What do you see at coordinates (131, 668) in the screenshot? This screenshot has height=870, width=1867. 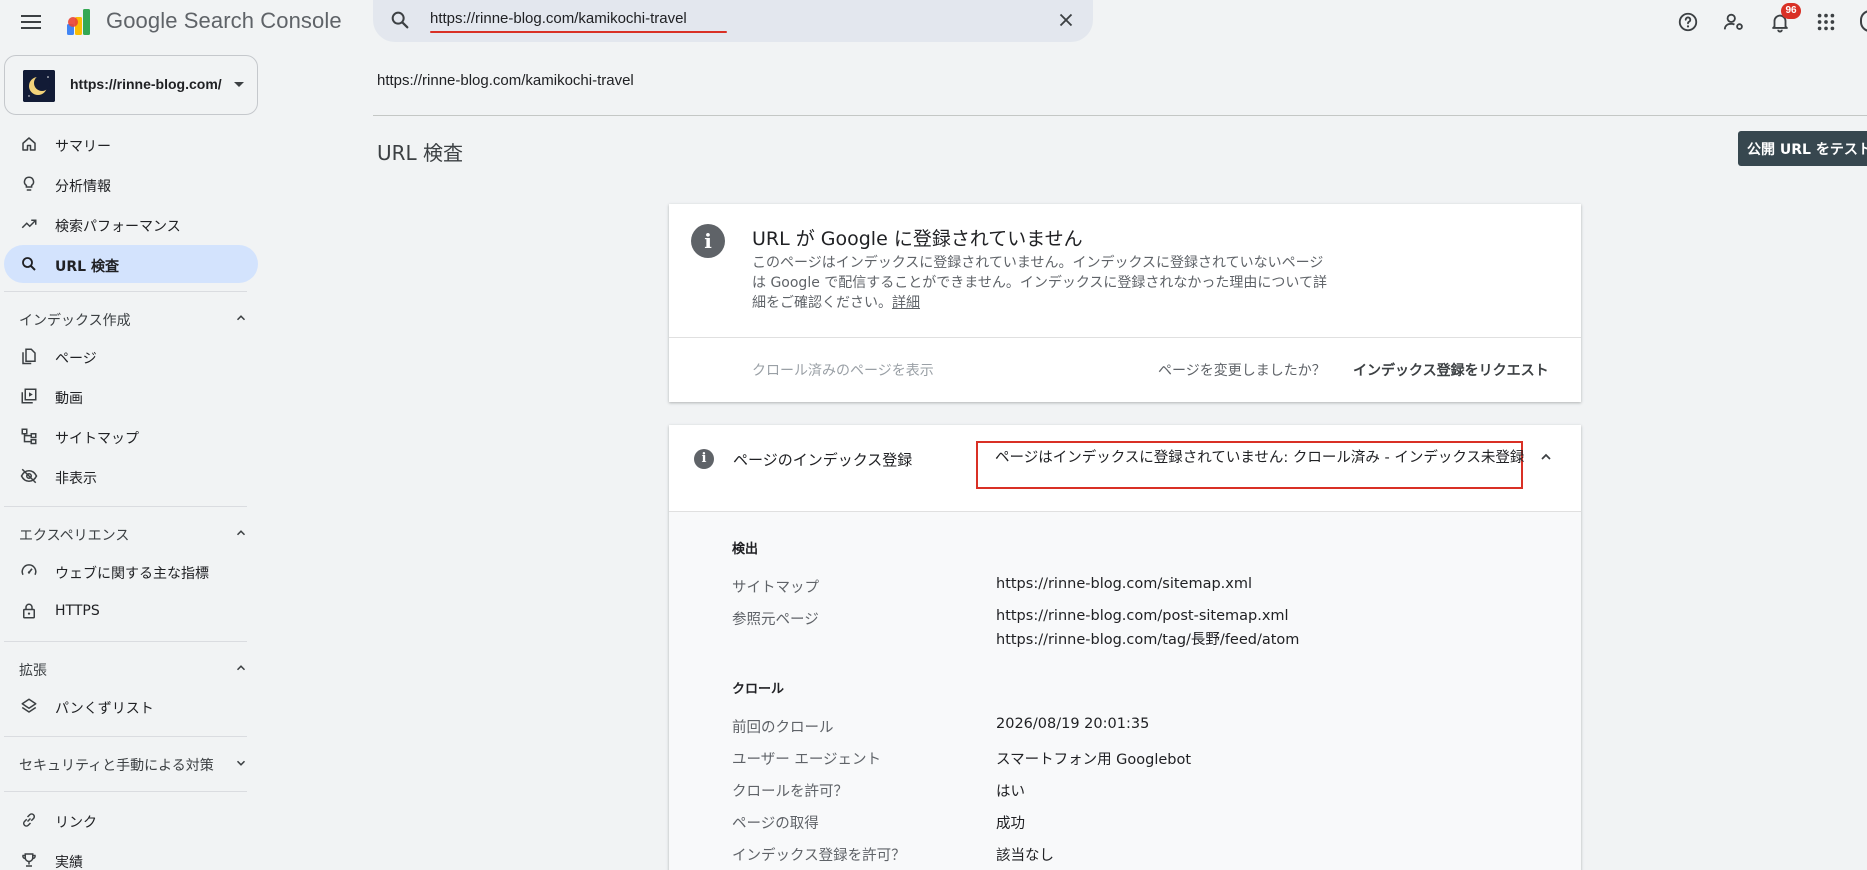 I see `sidebar-section-enhancements: 拡張` at bounding box center [131, 668].